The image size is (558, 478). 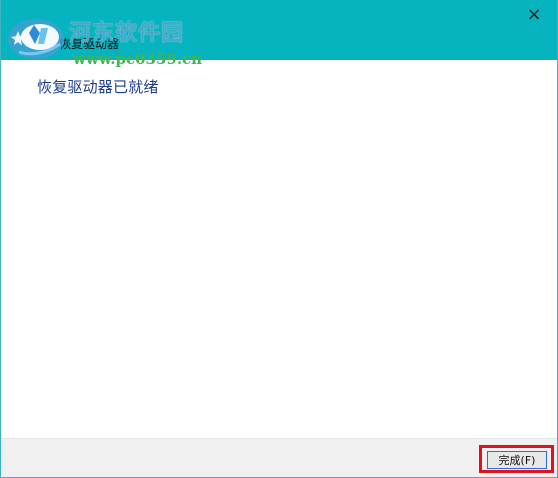 I want to click on finish-button: 完成(F), so click(x=517, y=460).